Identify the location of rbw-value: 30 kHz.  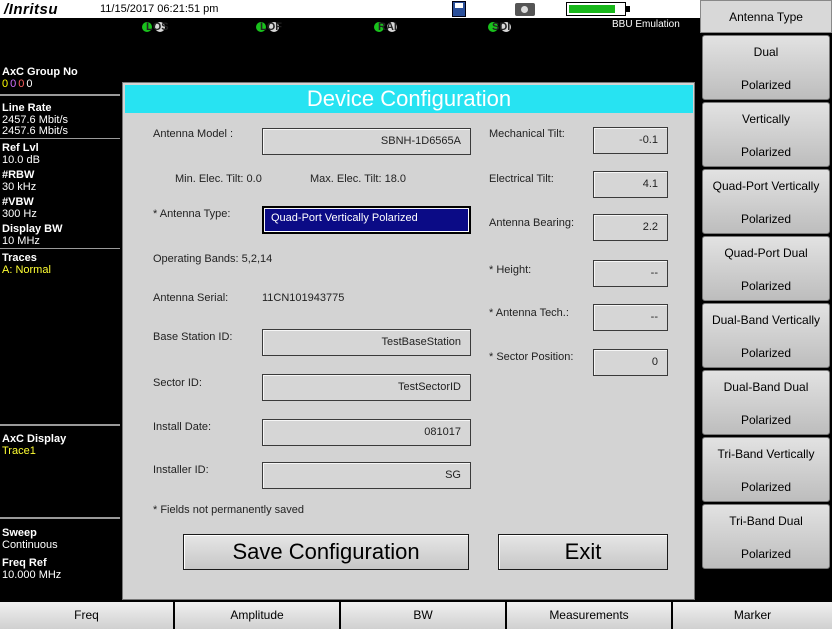
(19, 187).